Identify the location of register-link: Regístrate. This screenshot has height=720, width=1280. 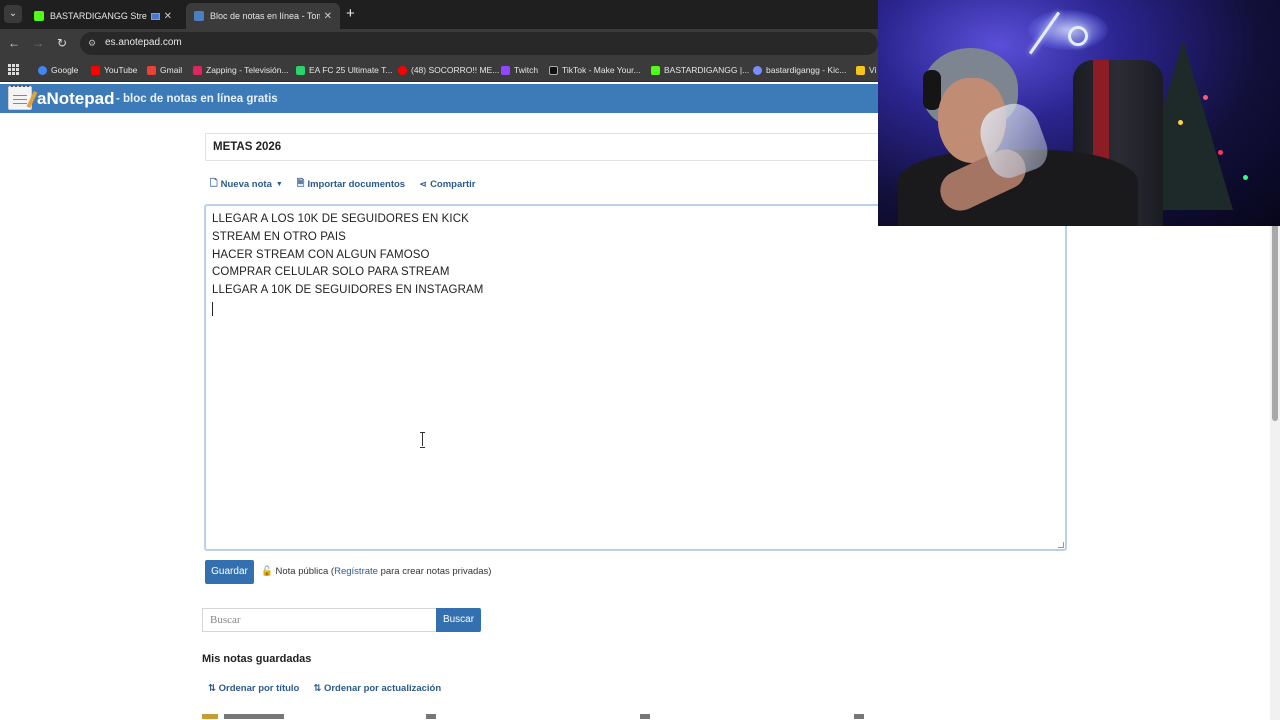
(356, 571).